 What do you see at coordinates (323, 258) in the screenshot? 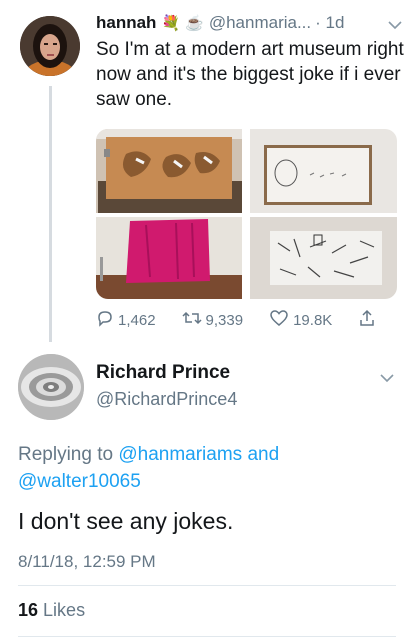
I see `media-photo-sketch` at bounding box center [323, 258].